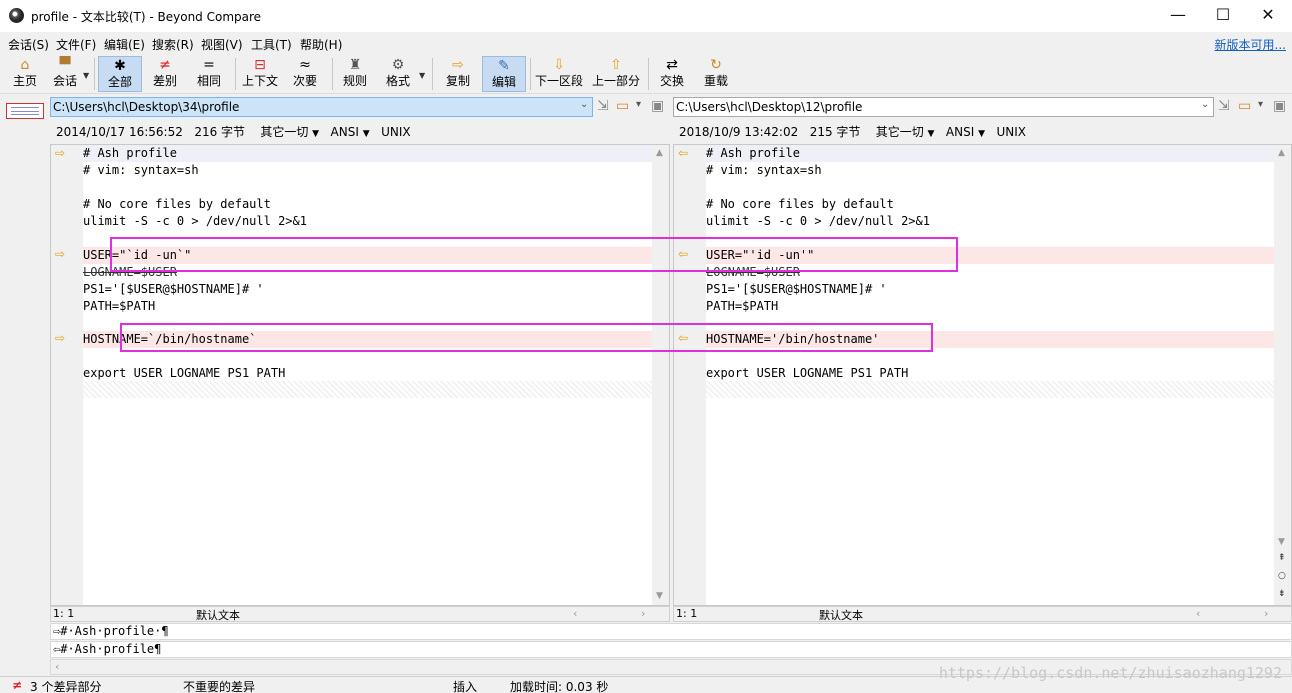 Image resolution: width=1292 pixels, height=693 pixels. Describe the element at coordinates (742, 306) in the screenshot. I see `right-line-10: PATH=$PATH` at that location.